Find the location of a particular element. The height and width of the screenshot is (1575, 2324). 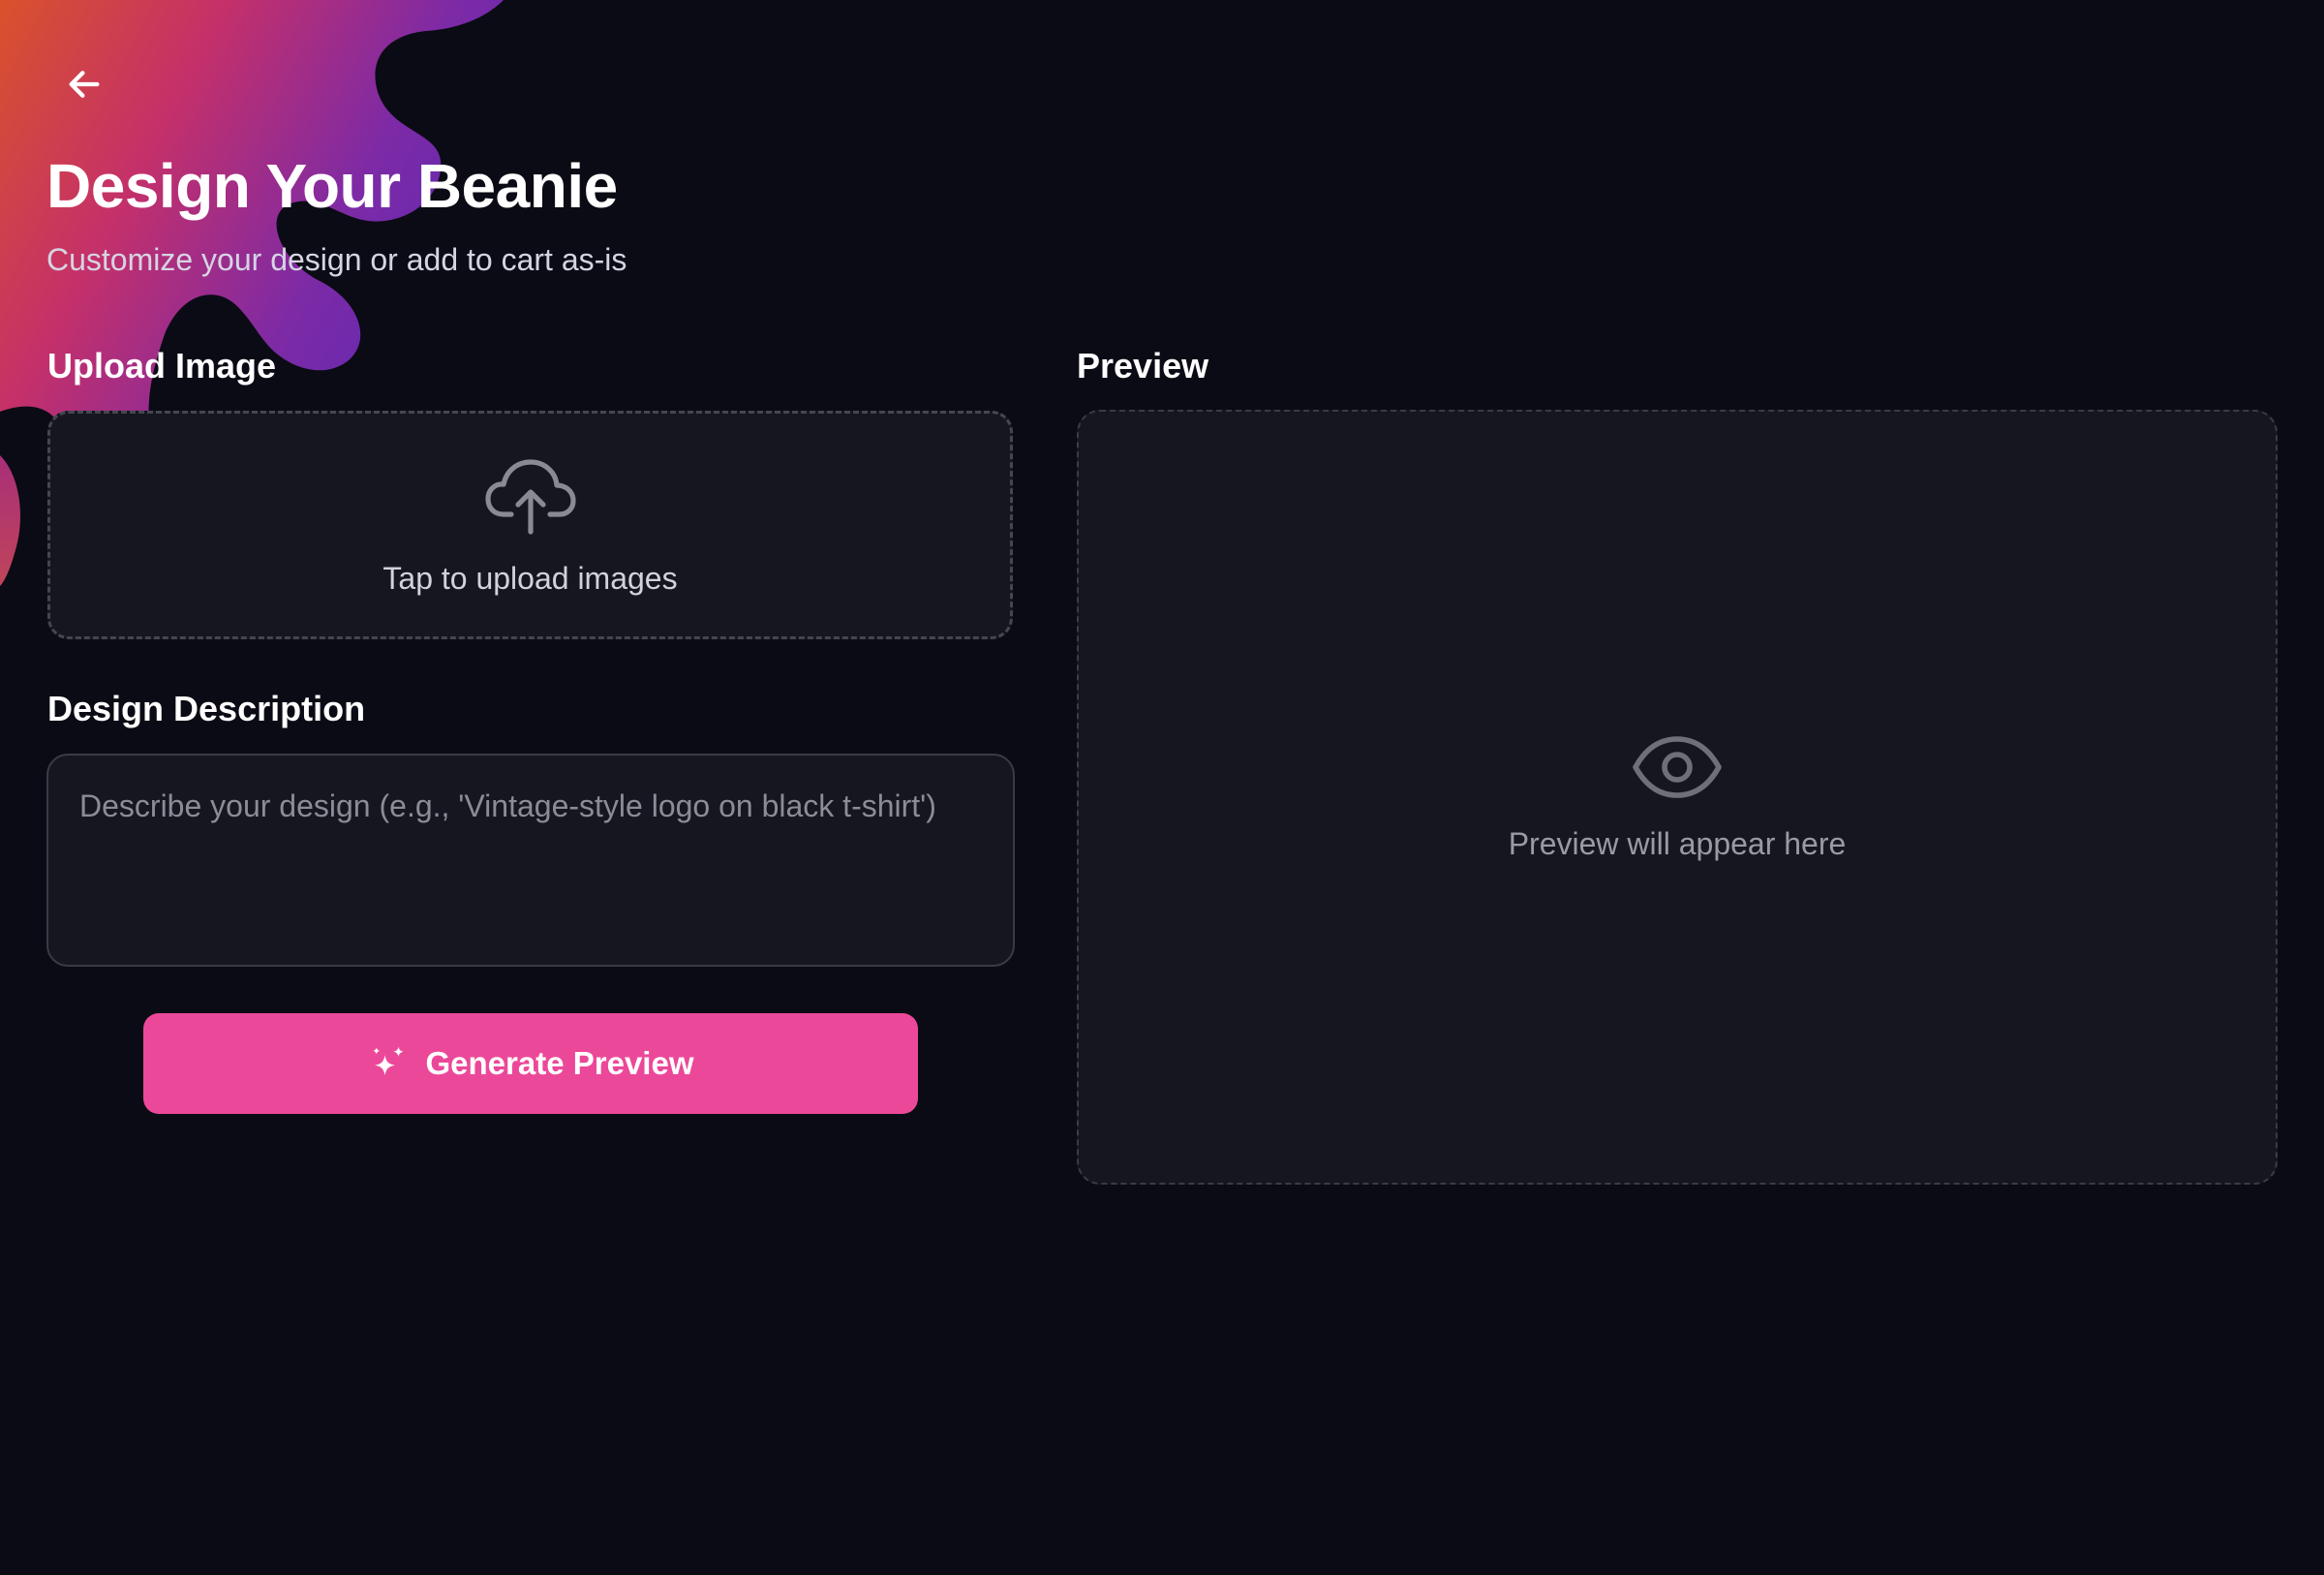

design-description-label: Design Description is located at coordinates (206, 708).